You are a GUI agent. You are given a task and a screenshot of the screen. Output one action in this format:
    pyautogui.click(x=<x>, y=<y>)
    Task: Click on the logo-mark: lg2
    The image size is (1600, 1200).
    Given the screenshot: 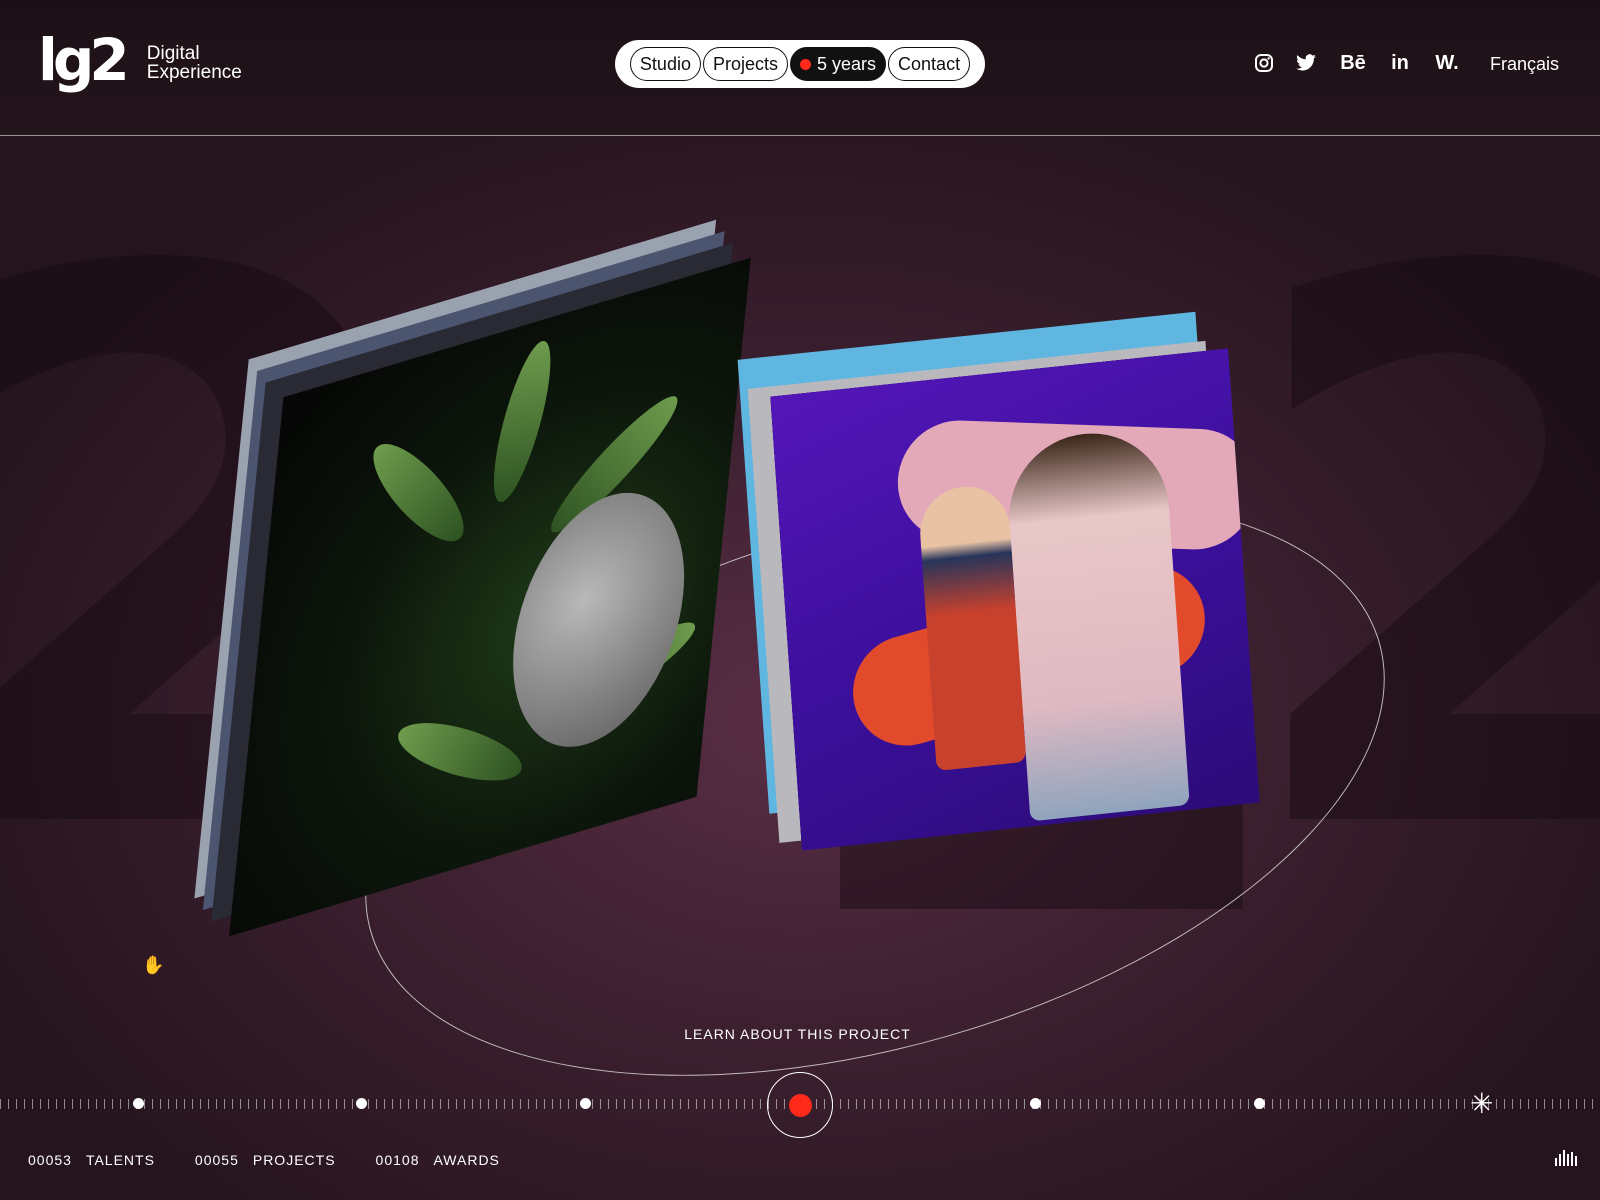 What is the action you would take?
    pyautogui.click(x=84, y=60)
    